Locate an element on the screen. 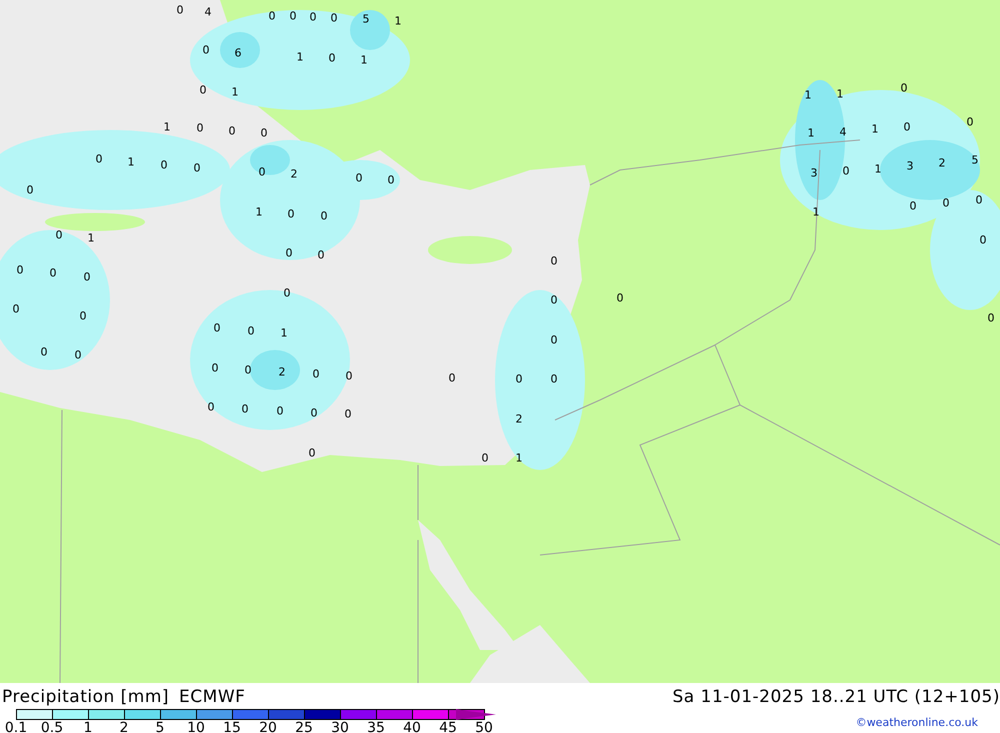  legend-label: 15 is located at coordinates (232, 726).